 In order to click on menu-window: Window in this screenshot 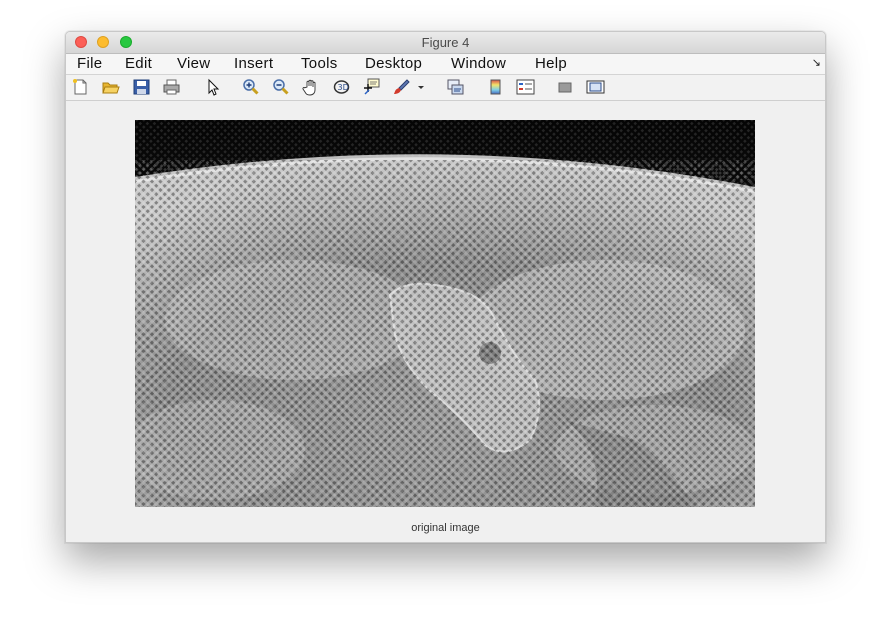, I will do `click(478, 63)`.